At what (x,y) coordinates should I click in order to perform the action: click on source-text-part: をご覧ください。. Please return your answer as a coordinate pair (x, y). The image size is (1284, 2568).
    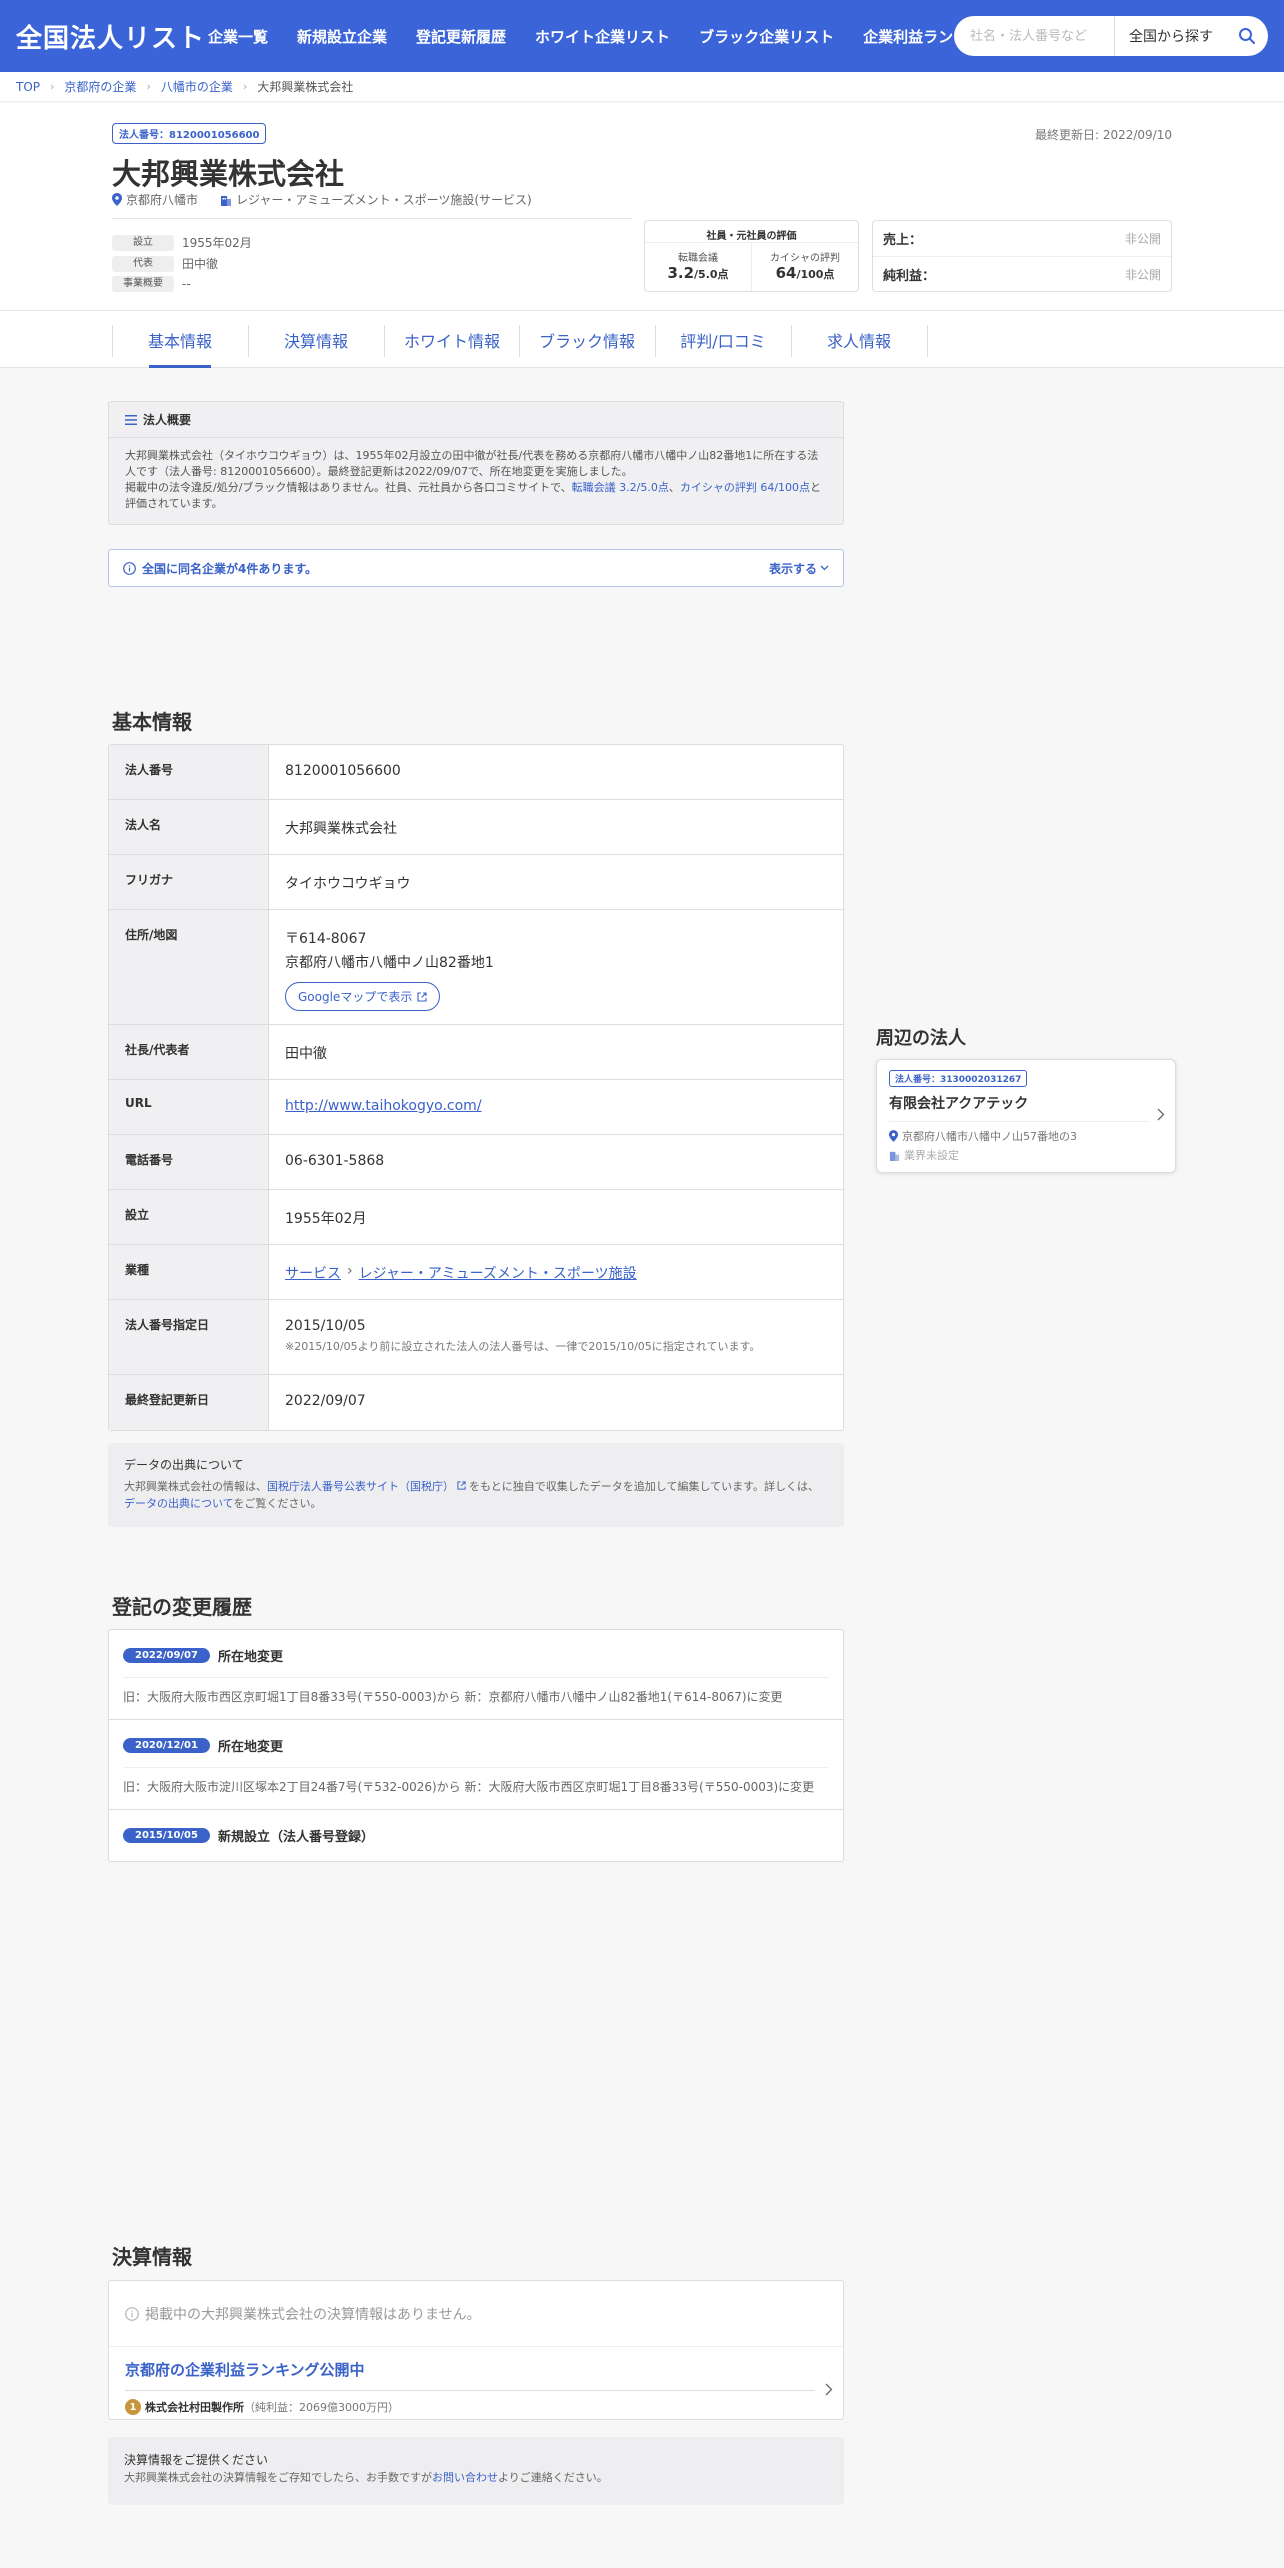
    Looking at the image, I should click on (277, 1503).